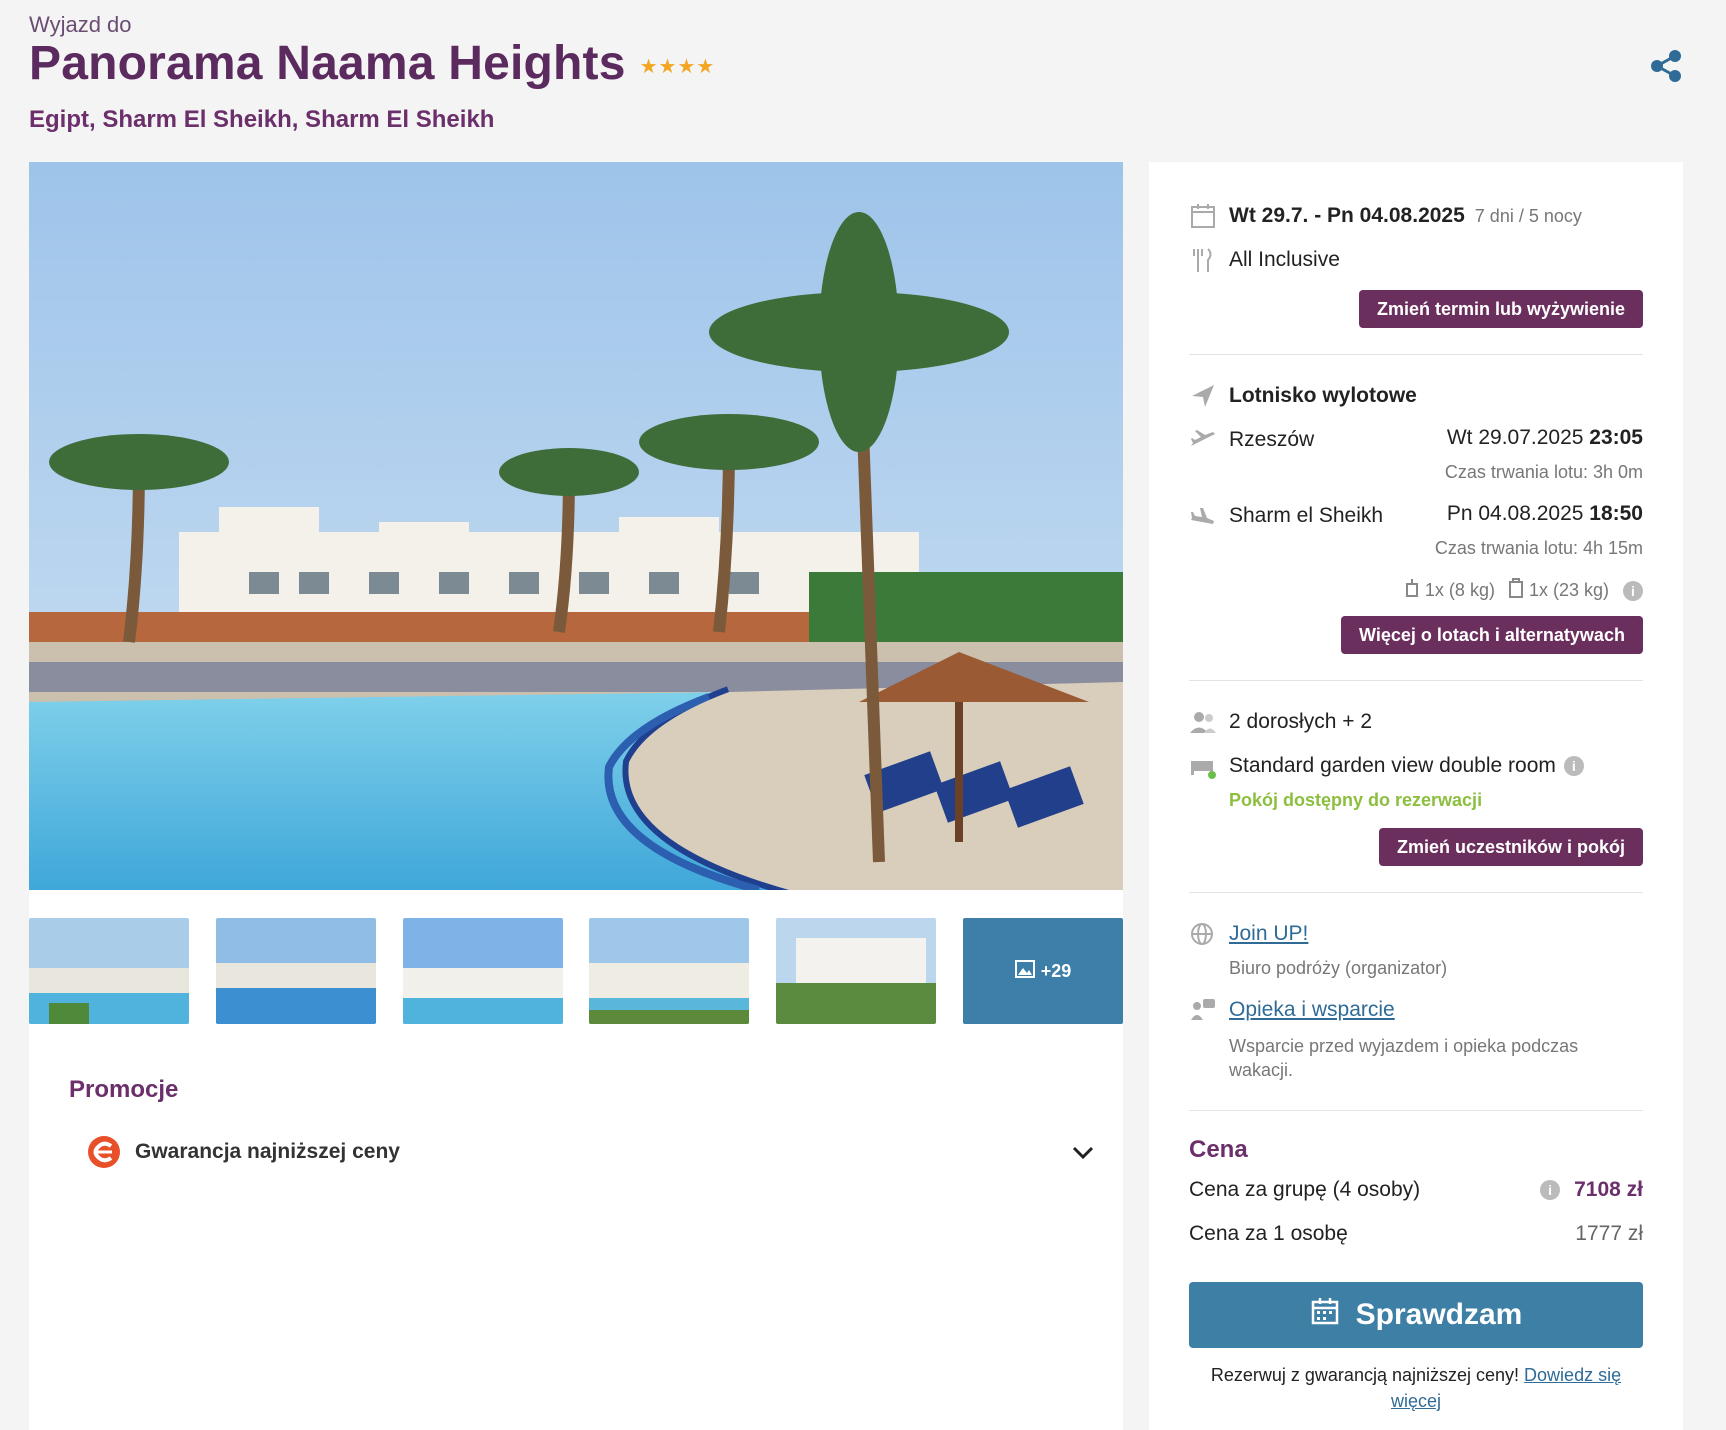 The width and height of the screenshot is (1726, 1430). I want to click on outbound-datetime: Wt 29.07.2025 23:05, so click(1516, 438).